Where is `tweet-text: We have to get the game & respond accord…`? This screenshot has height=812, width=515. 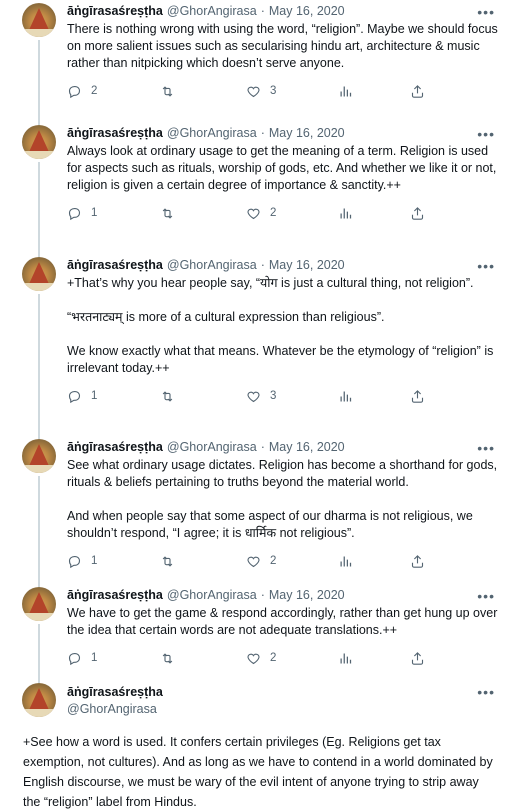 tweet-text: We have to get the game & respond accord… is located at coordinates (284, 621).